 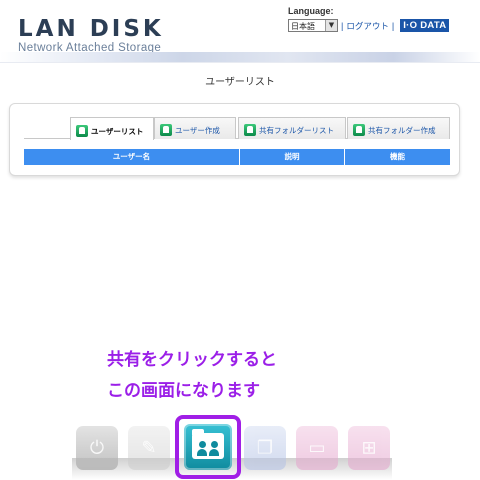 I want to click on logout-link: ログアウト, so click(x=367, y=26).